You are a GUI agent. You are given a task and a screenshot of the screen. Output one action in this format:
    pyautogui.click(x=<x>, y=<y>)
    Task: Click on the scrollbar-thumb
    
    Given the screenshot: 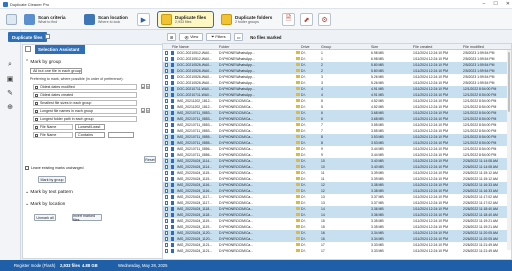 What is the action you would take?
    pyautogui.click(x=509, y=82)
    